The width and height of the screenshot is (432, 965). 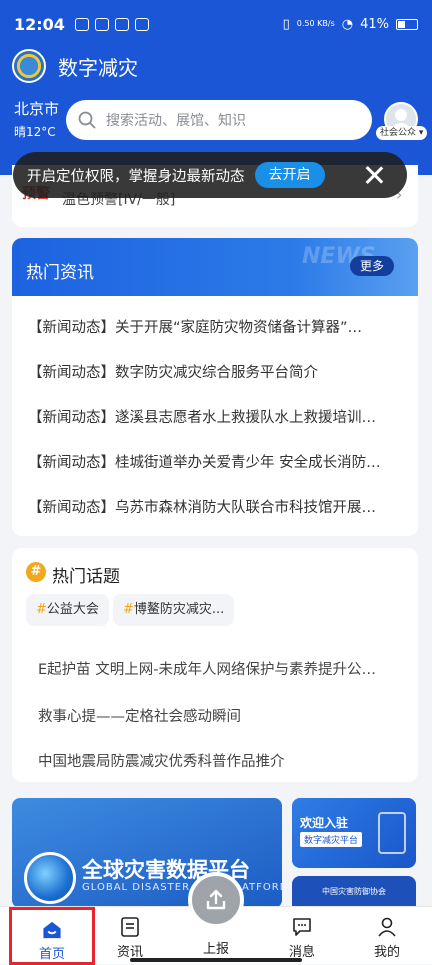 I want to click on welcome-title: 欢迎入驻, so click(x=324, y=823).